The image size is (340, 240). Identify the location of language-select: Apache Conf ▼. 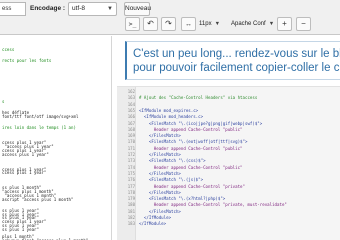
(252, 24).